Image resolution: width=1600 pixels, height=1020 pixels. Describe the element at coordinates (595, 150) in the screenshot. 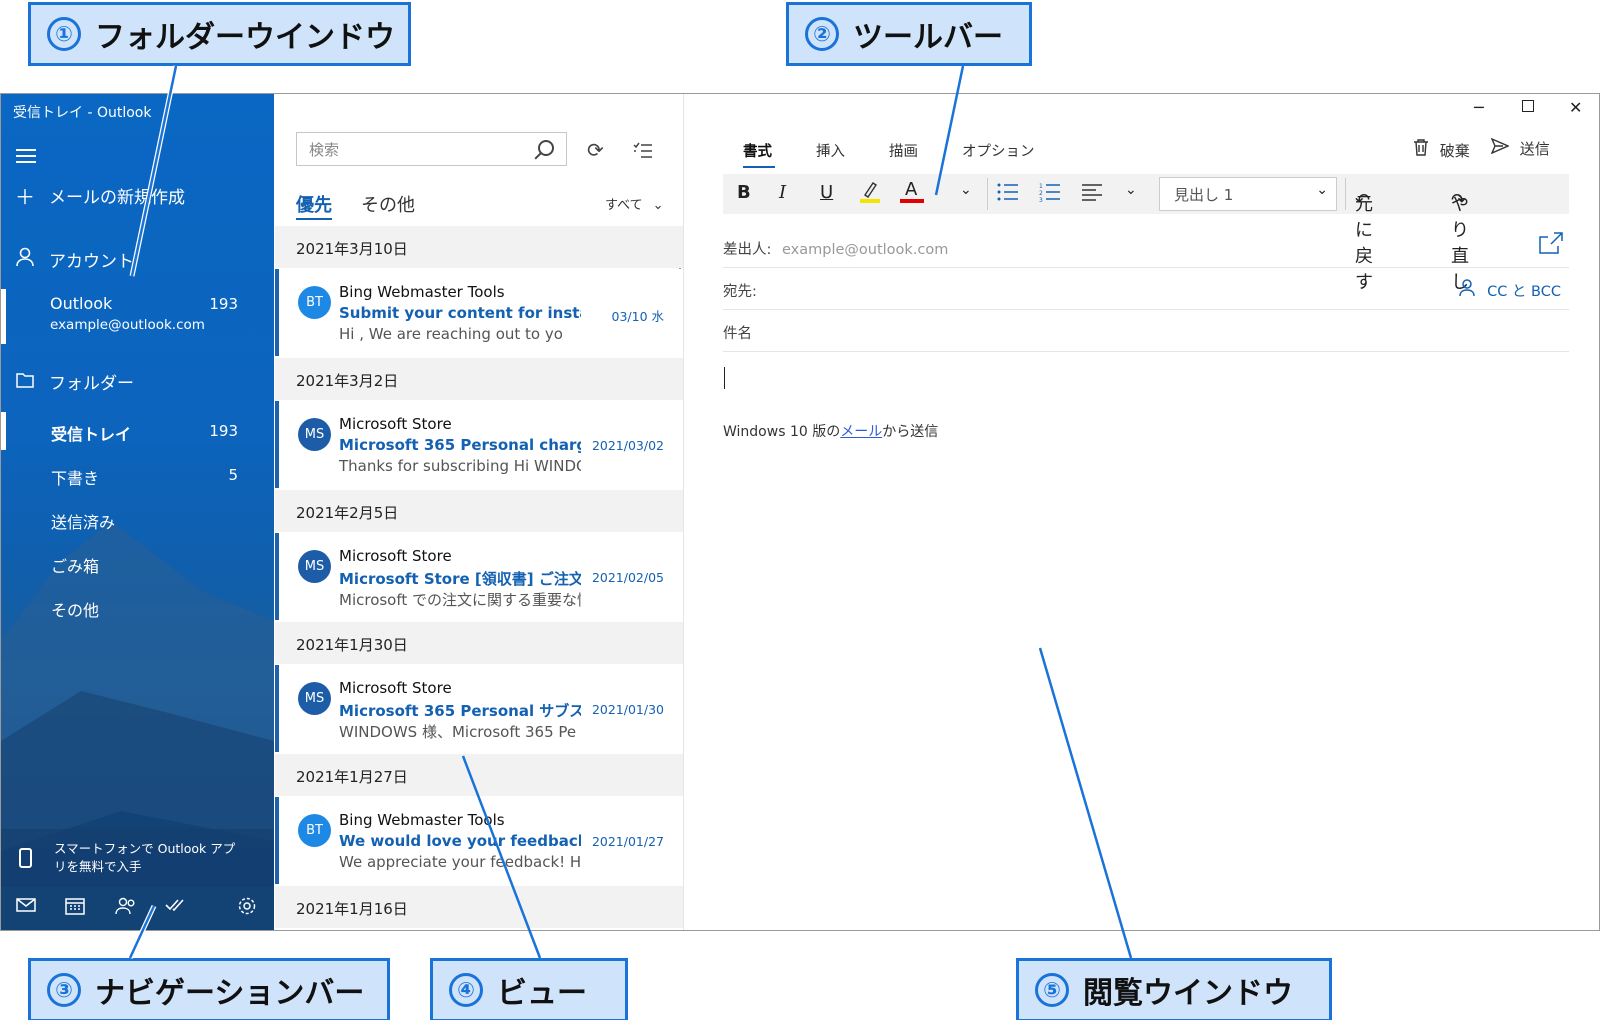

I see `sync-icon: ⟳` at that location.